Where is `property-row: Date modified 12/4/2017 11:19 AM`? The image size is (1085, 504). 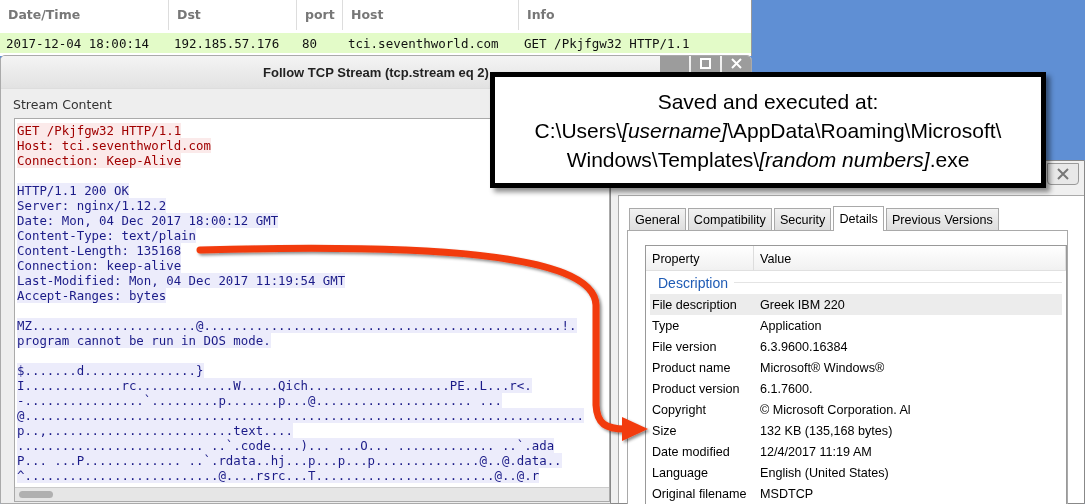
property-row: Date modified 12/4/2017 11:19 AM is located at coordinates (856, 451).